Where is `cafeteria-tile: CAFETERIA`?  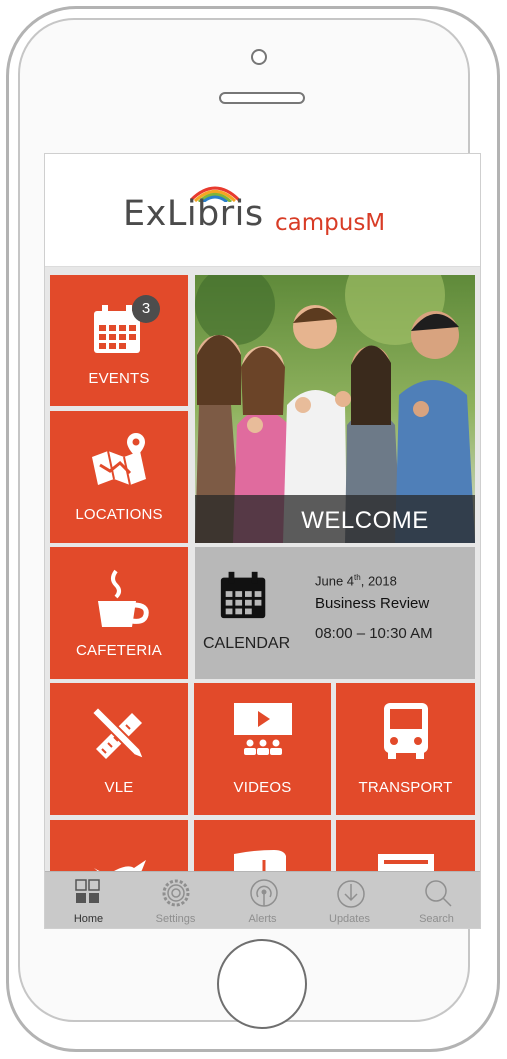 cafeteria-tile: CAFETERIA is located at coordinates (119, 613).